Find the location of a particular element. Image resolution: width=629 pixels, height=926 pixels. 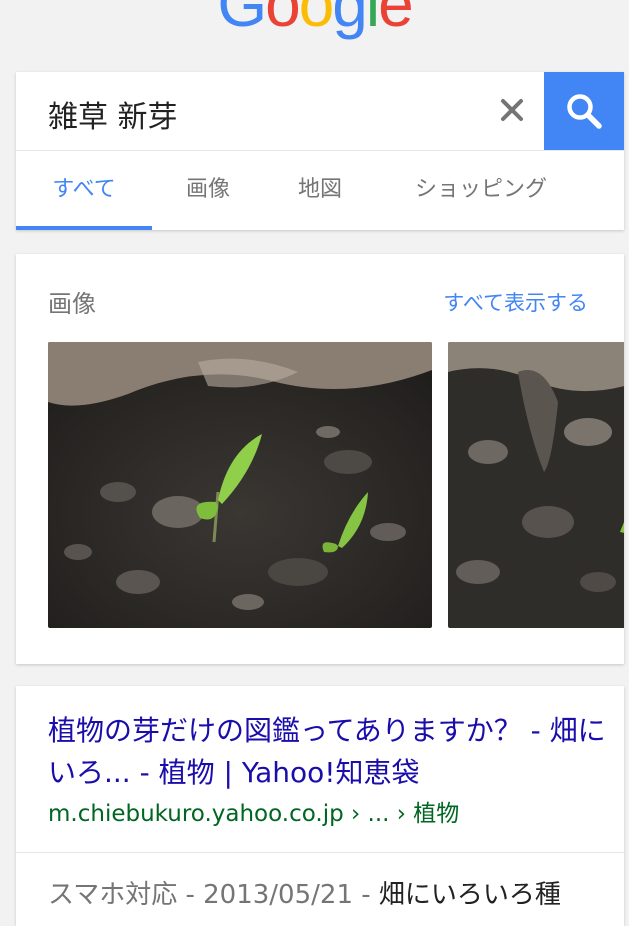

logo-letter: g is located at coordinates (350, 20).